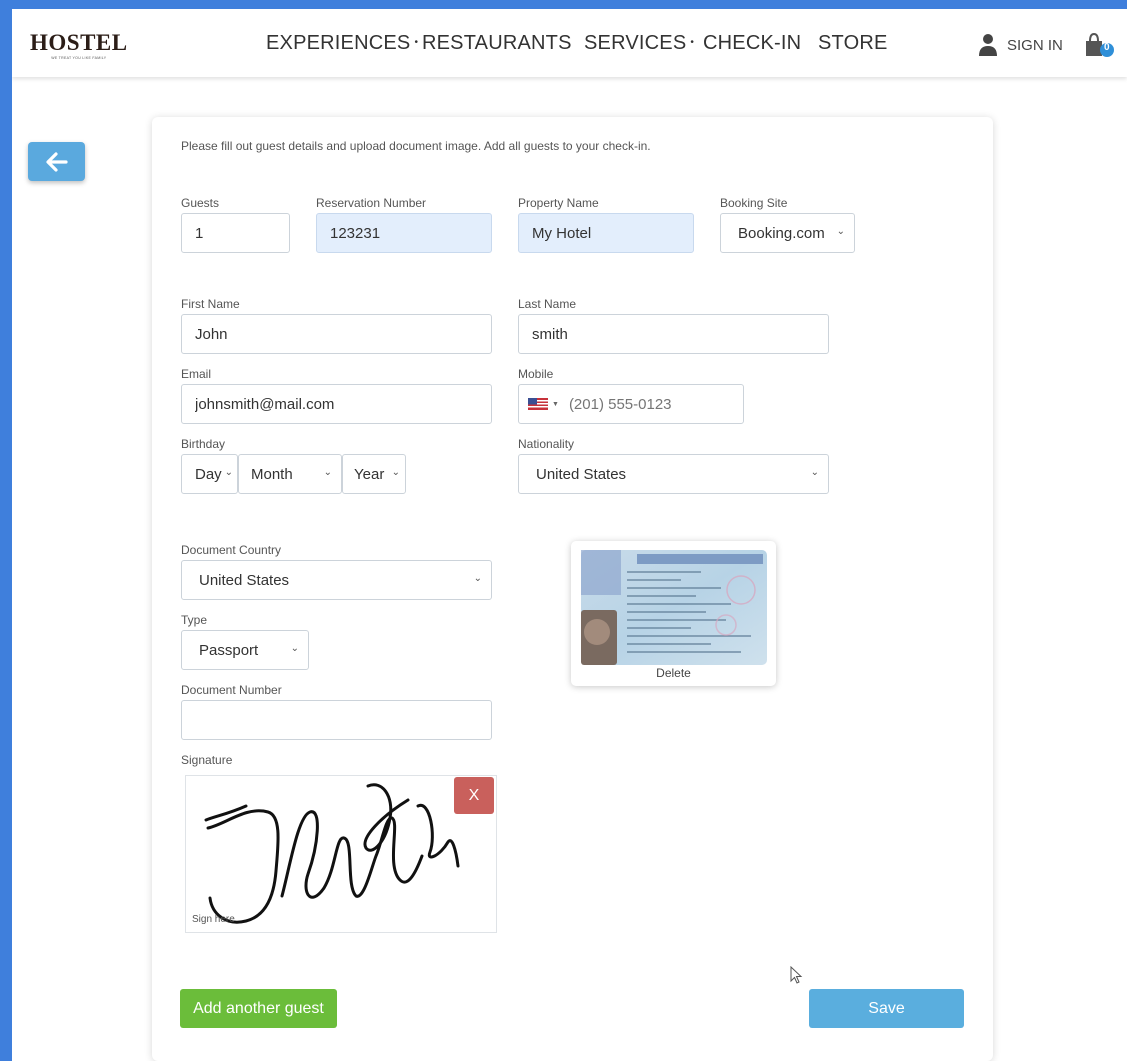 The image size is (1127, 1061). I want to click on nationality-select: United States ⌄, so click(673, 474).